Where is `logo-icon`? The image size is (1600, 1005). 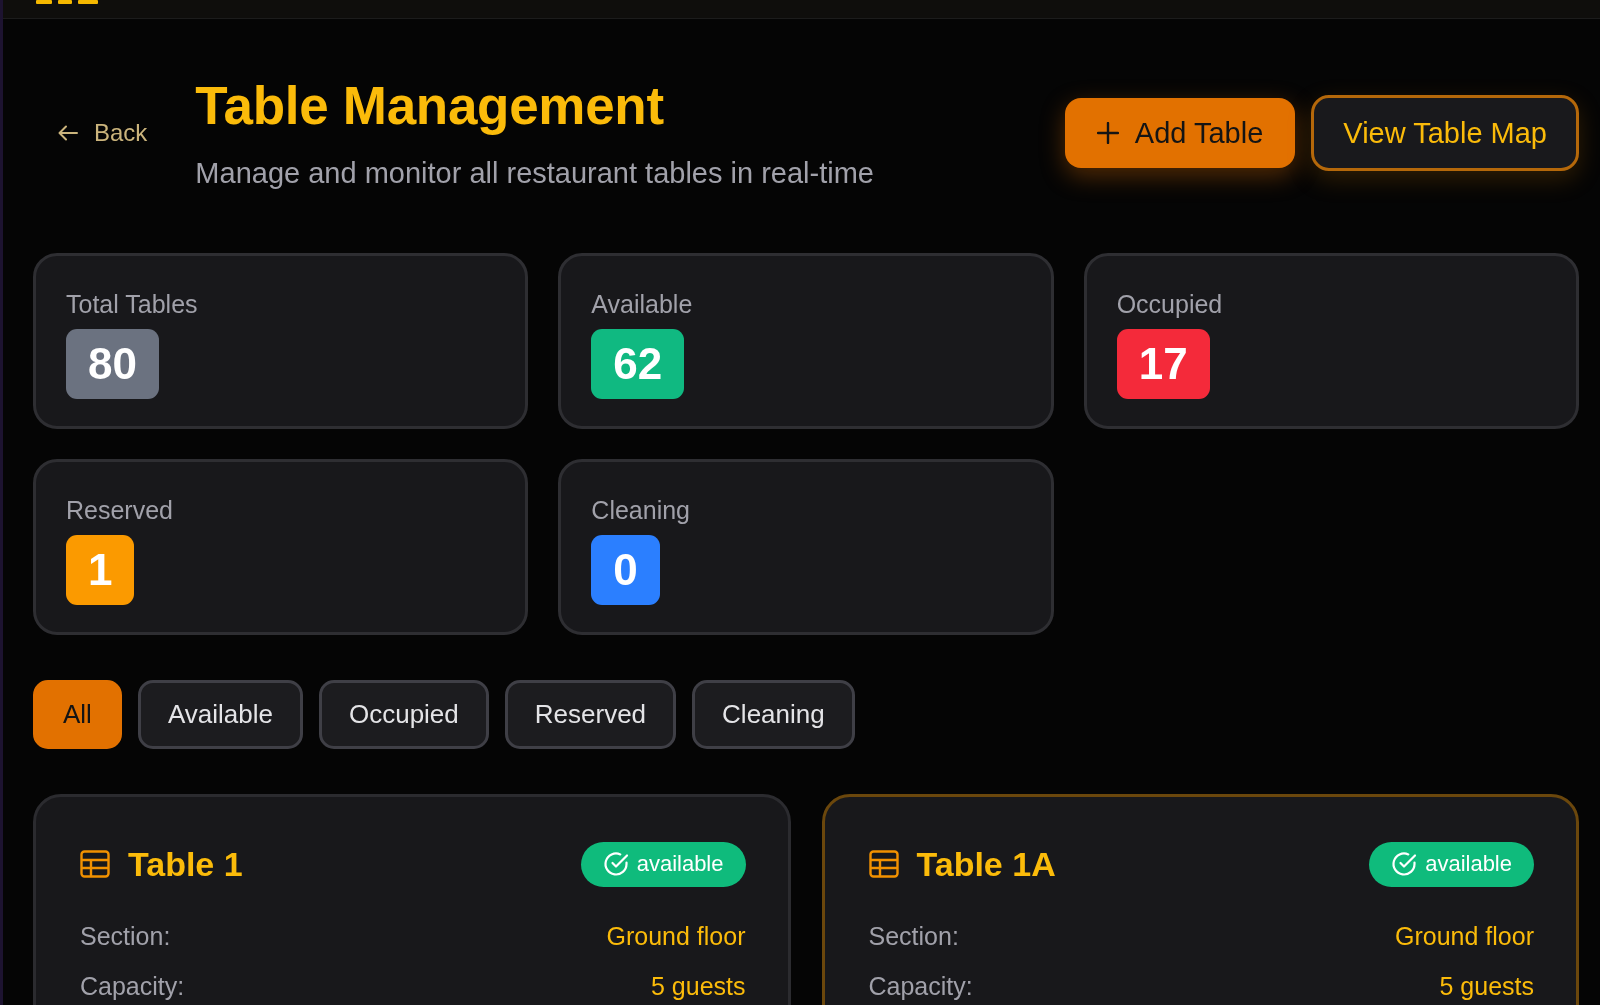 logo-icon is located at coordinates (67, 2).